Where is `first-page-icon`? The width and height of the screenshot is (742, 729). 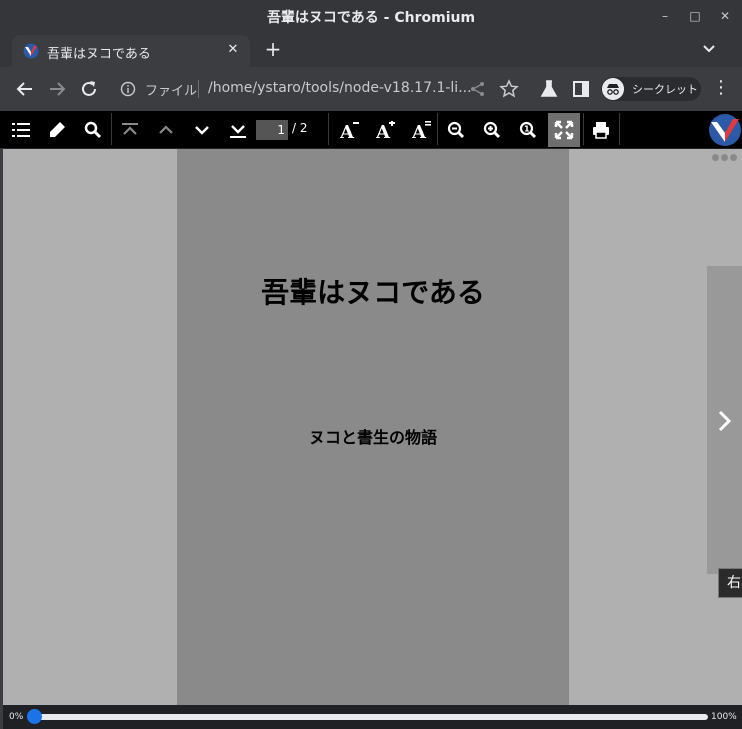 first-page-icon is located at coordinates (130, 129).